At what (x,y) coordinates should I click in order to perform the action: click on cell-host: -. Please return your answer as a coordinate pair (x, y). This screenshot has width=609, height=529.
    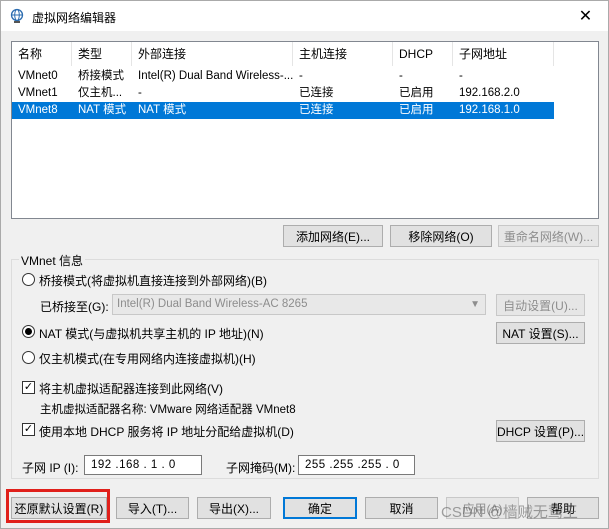
    Looking at the image, I should click on (301, 76).